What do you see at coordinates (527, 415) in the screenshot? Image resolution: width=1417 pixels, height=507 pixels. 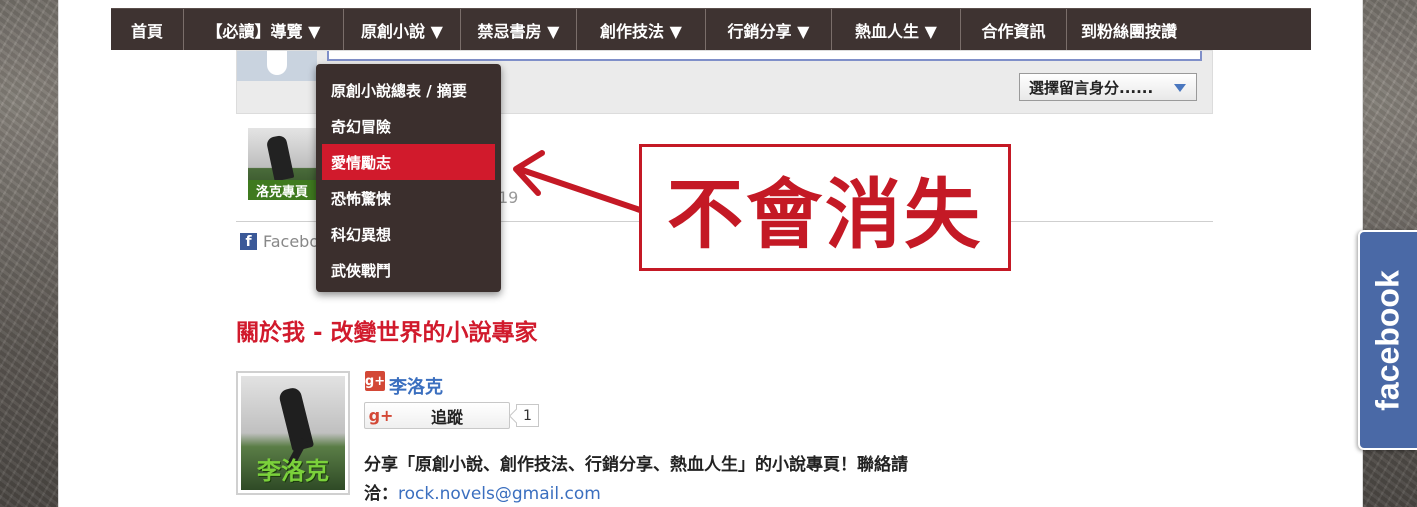 I see `follower-count-badge: 1` at bounding box center [527, 415].